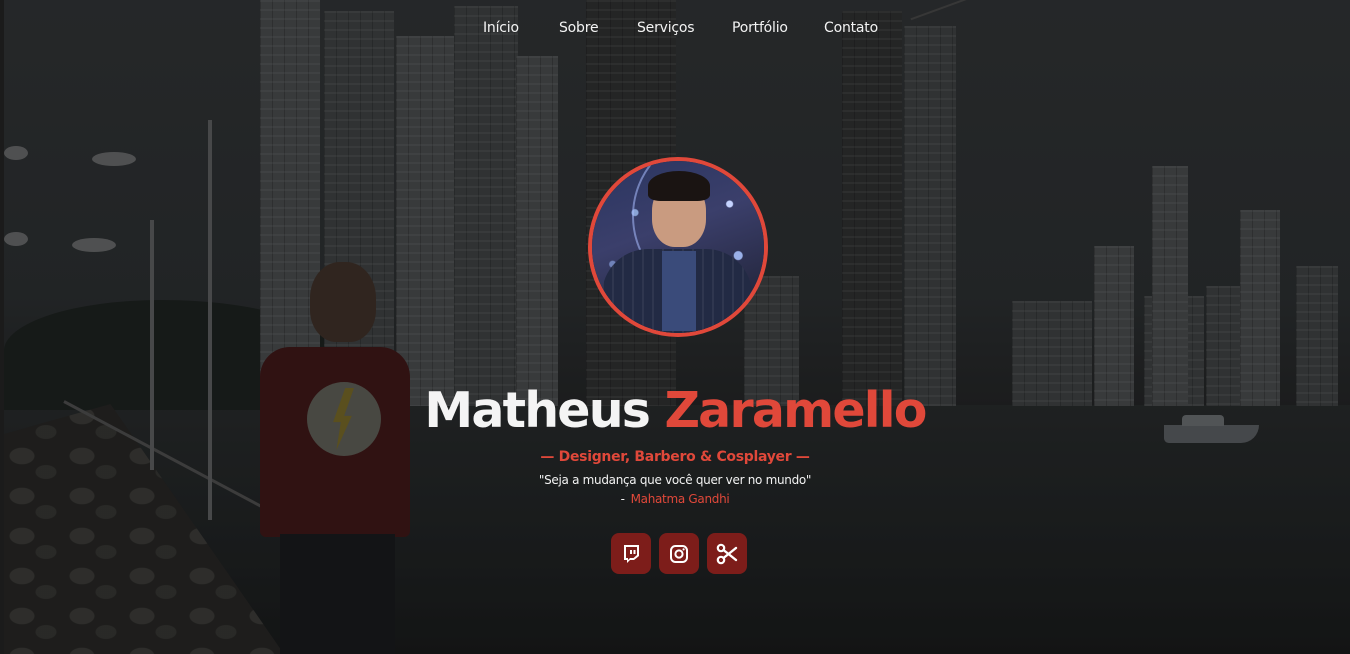 The image size is (1350, 654). I want to click on hero-subtitle: — Designer, Barbero & Cosplayer —, so click(675, 457).